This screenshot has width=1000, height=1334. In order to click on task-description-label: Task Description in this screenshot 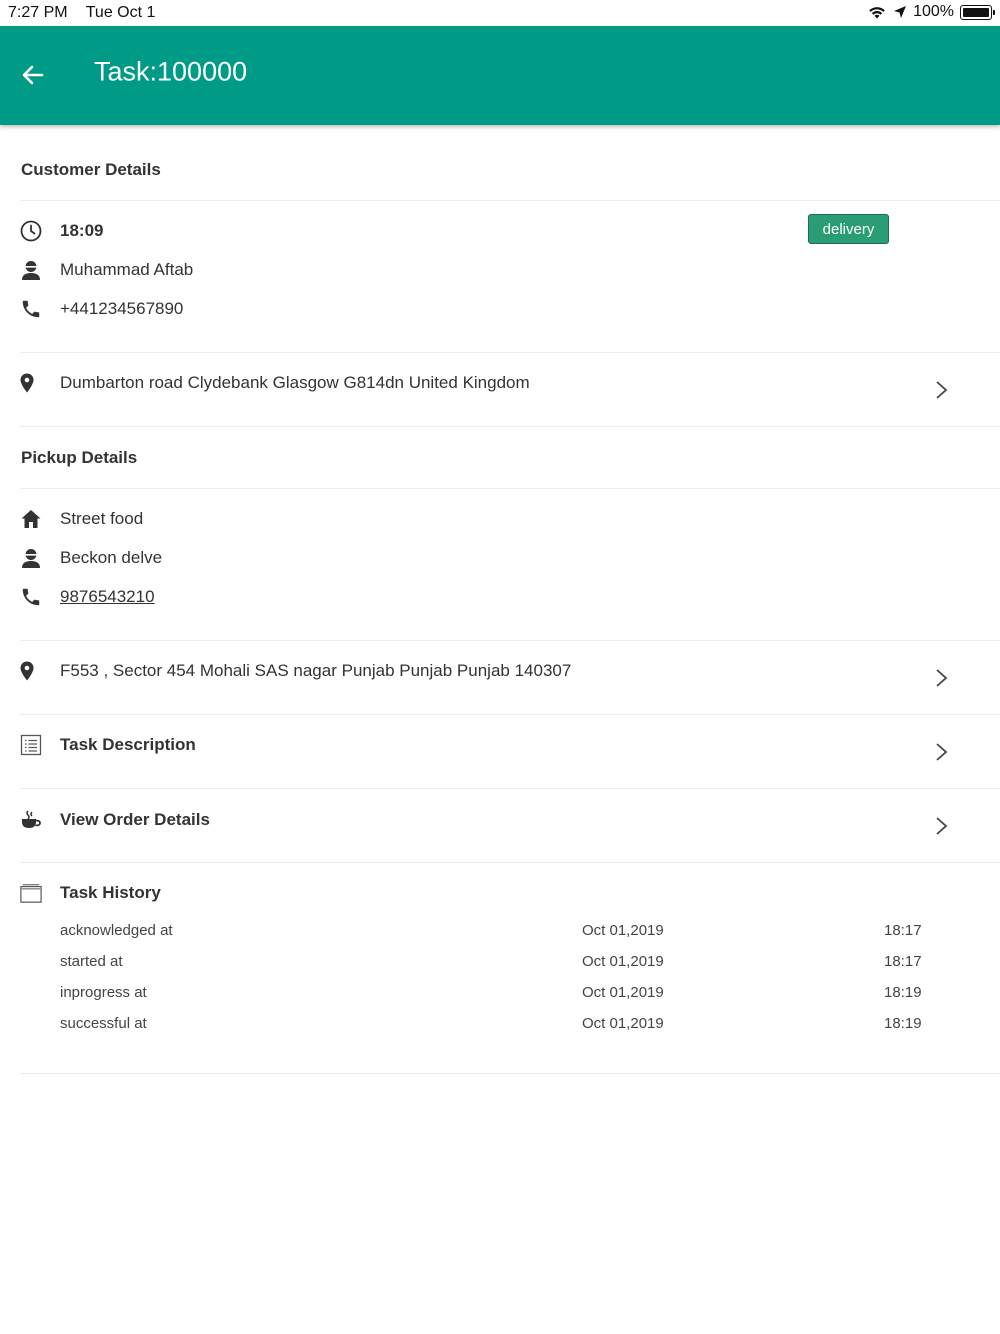, I will do `click(128, 744)`.